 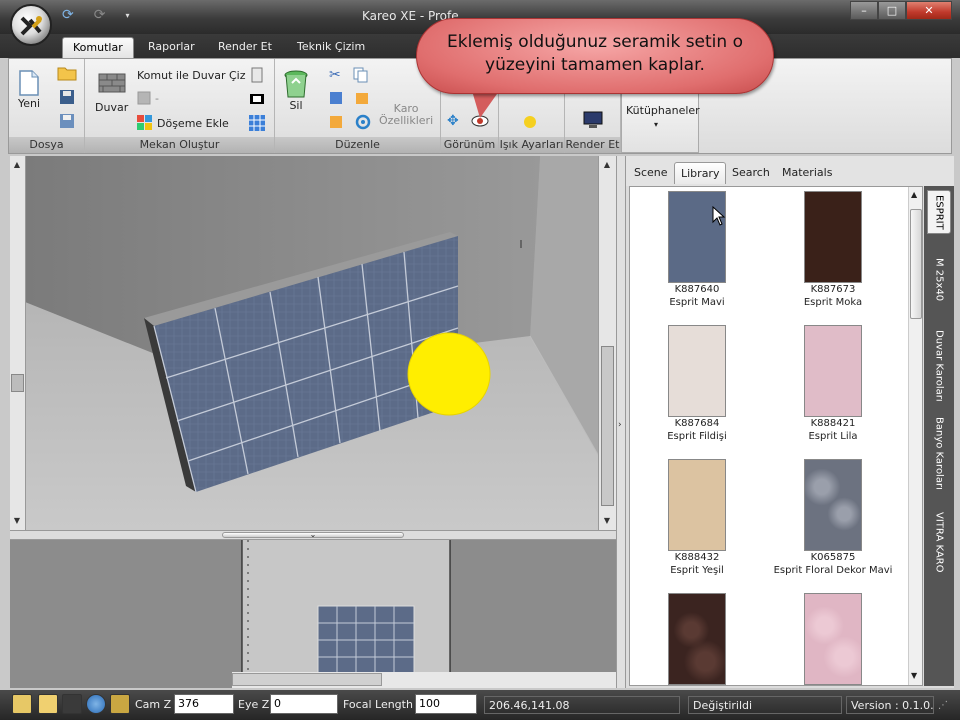 I want to click on black-frame-icon, so click(x=257, y=99).